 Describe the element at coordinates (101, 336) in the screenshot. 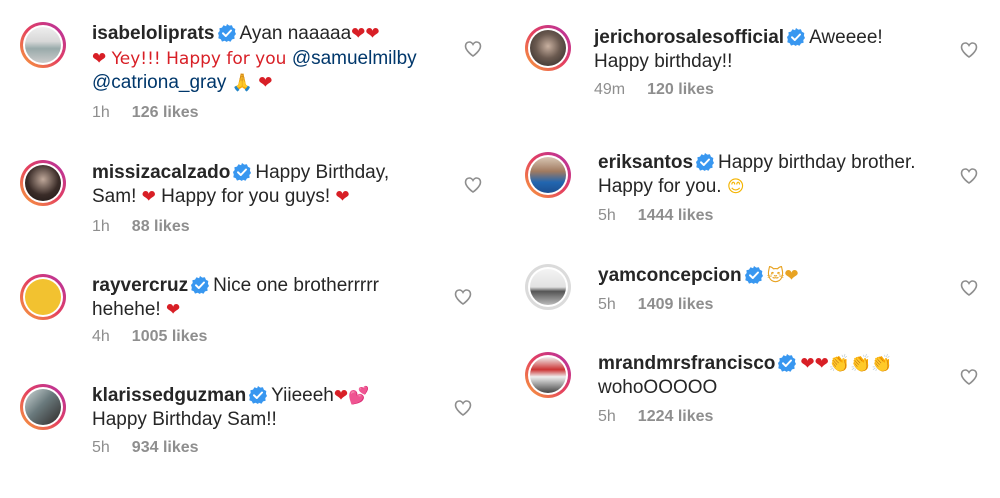

I see `timestamp: 4h` at that location.